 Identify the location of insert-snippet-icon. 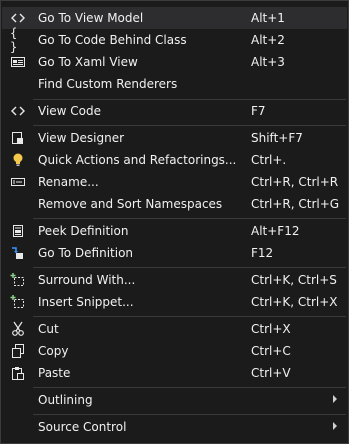
(18, 302).